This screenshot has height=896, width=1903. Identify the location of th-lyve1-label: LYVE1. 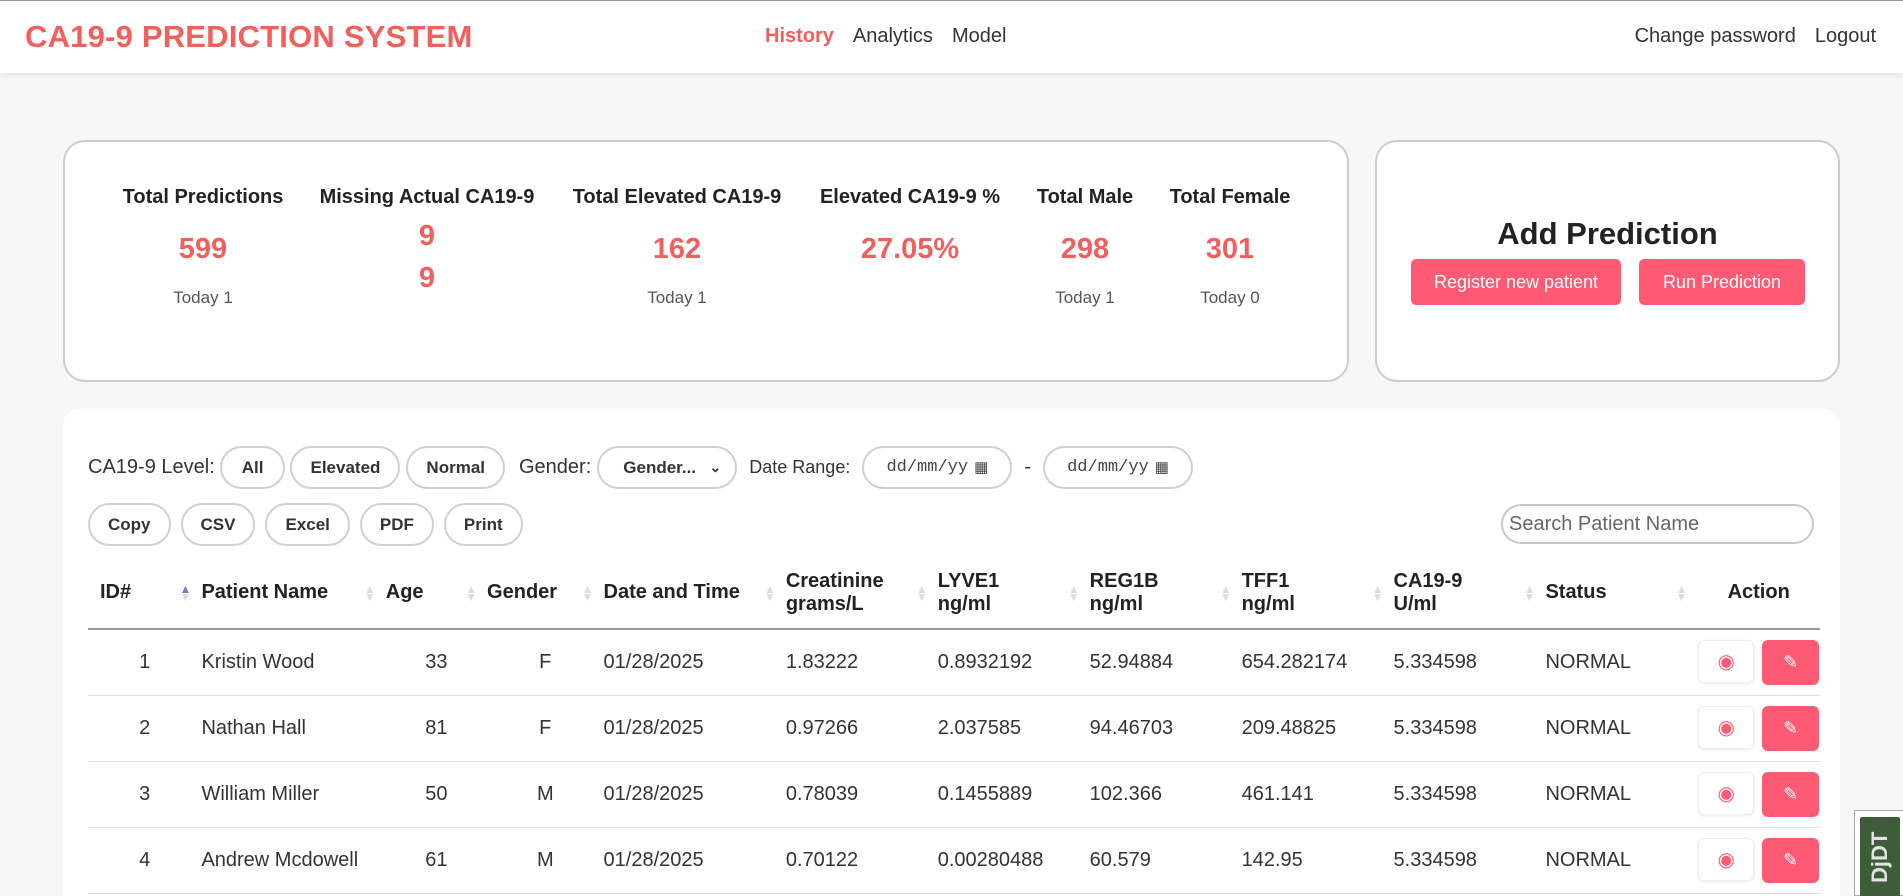
(968, 580).